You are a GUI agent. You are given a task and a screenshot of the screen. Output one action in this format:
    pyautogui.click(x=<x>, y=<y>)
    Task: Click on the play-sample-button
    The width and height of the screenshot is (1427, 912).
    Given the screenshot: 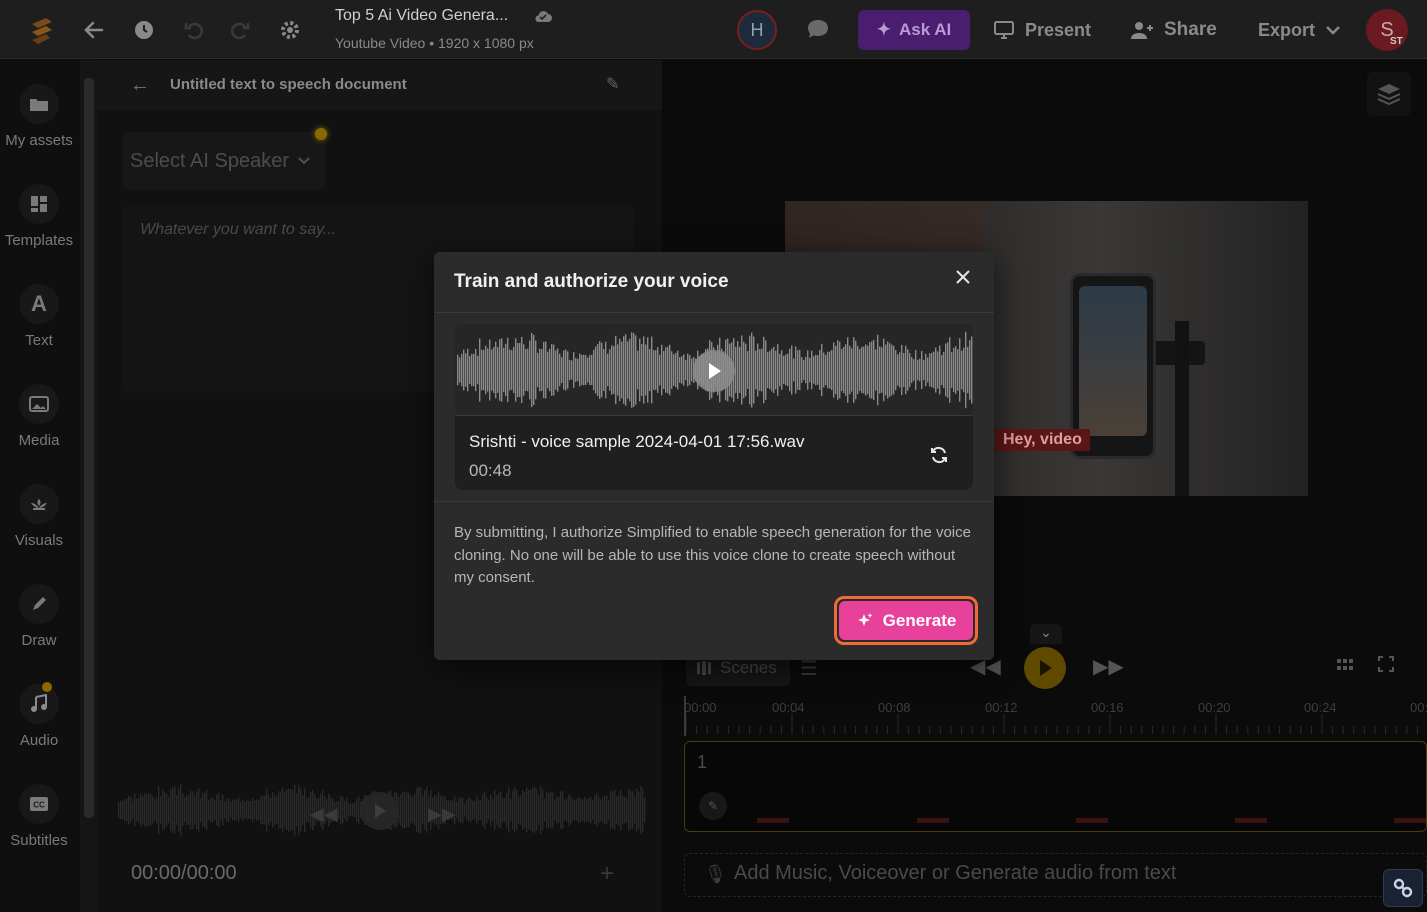 What is the action you would take?
    pyautogui.click(x=714, y=371)
    